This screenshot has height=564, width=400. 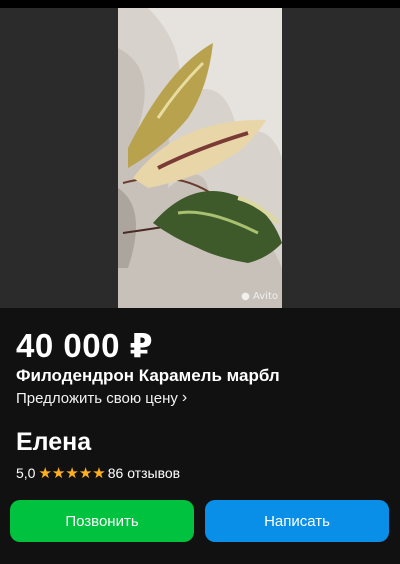 I want to click on offer-price-link: Предложить свою цену ›, so click(x=101, y=398).